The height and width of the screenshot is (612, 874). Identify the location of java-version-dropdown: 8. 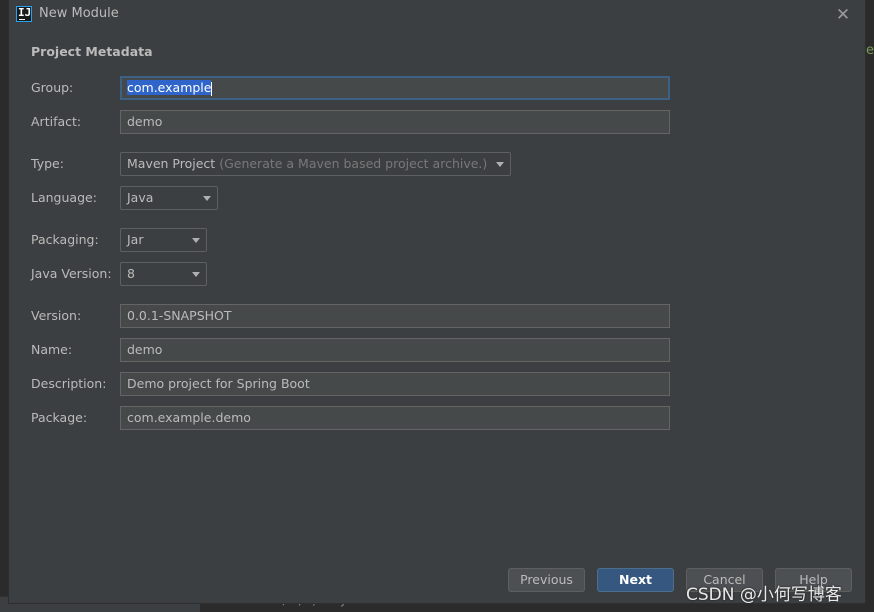
(163, 274).